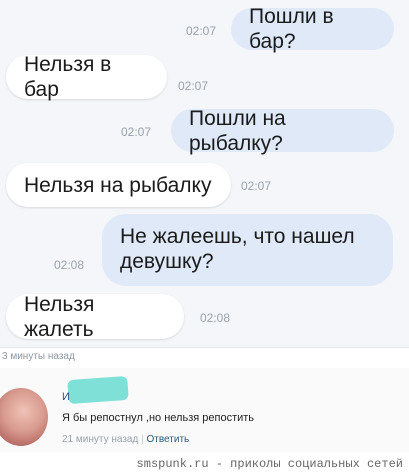  I want to click on comment-meta: 21 минуту назад | Ответить, so click(125, 439).